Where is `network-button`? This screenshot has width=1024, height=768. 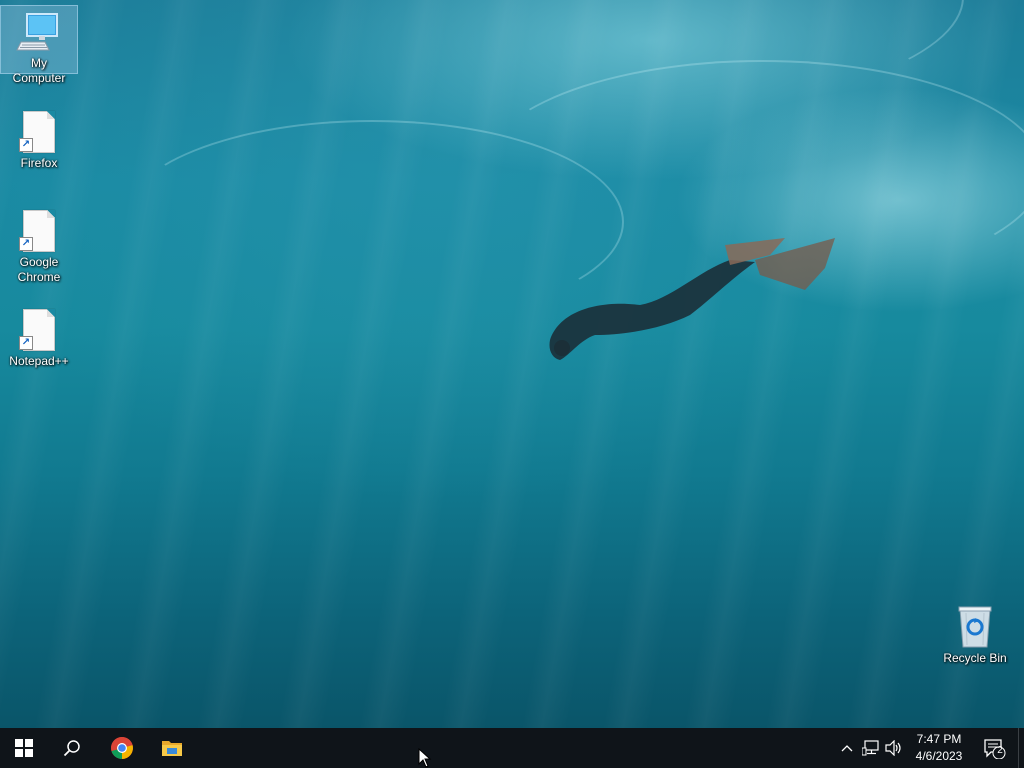 network-button is located at coordinates (871, 748).